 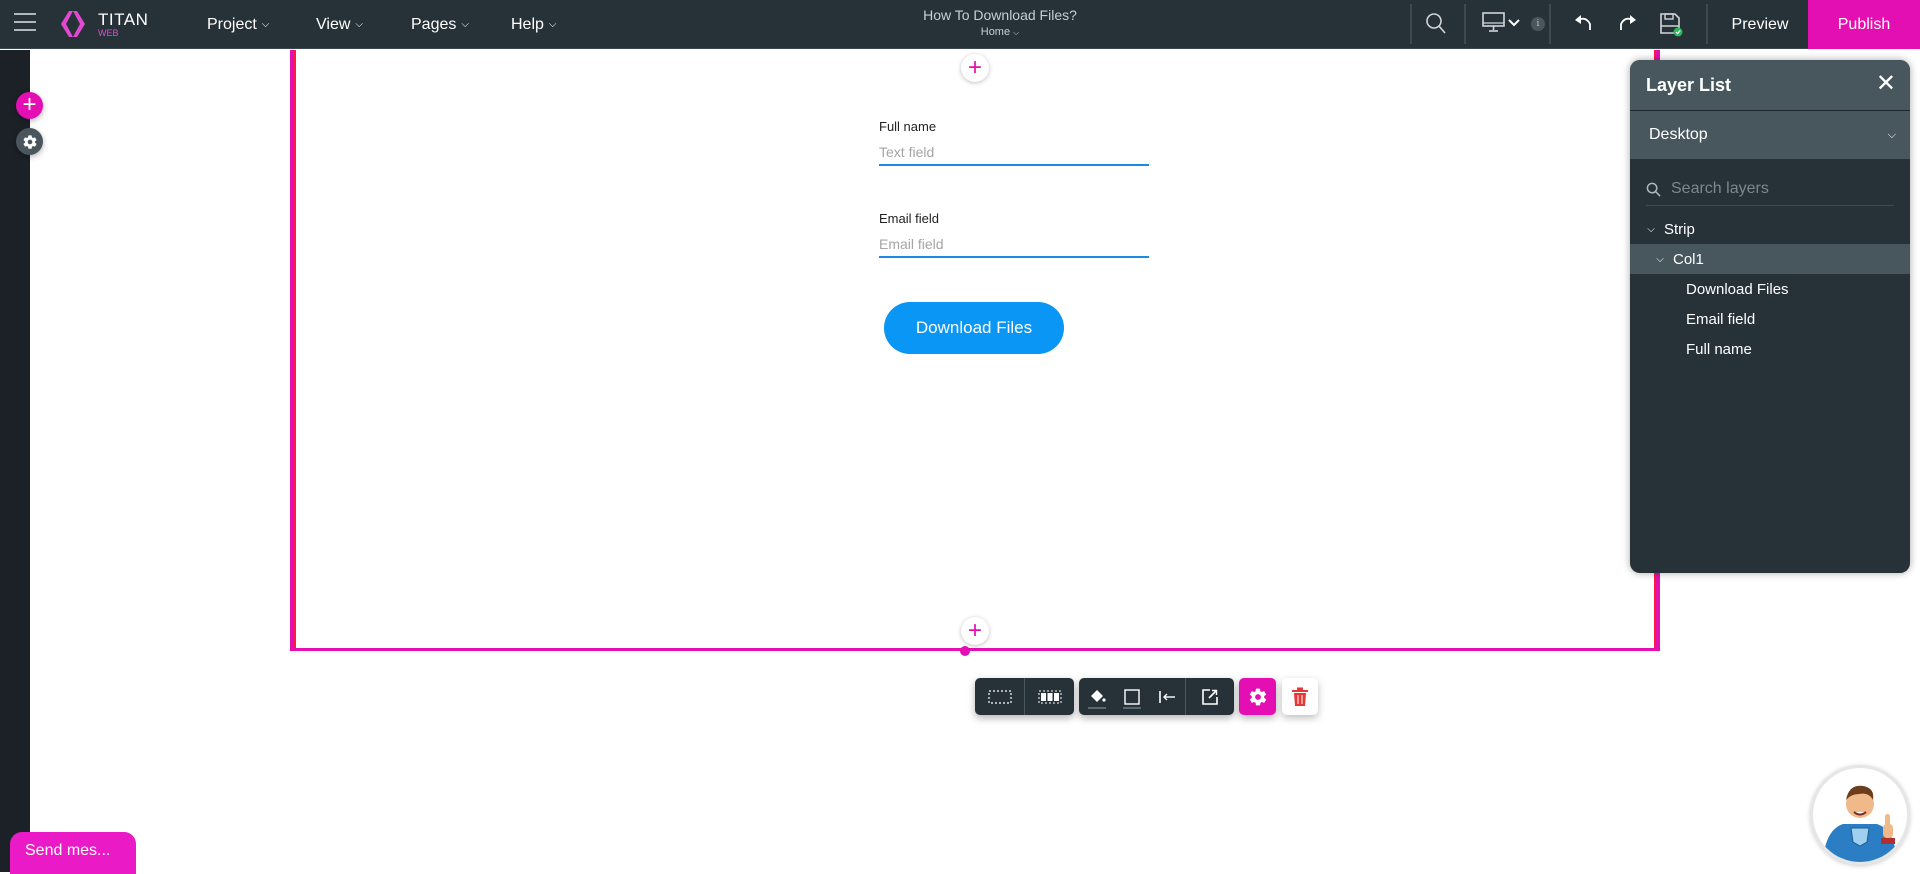 I want to click on add-section-above-button: +, so click(x=975, y=68).